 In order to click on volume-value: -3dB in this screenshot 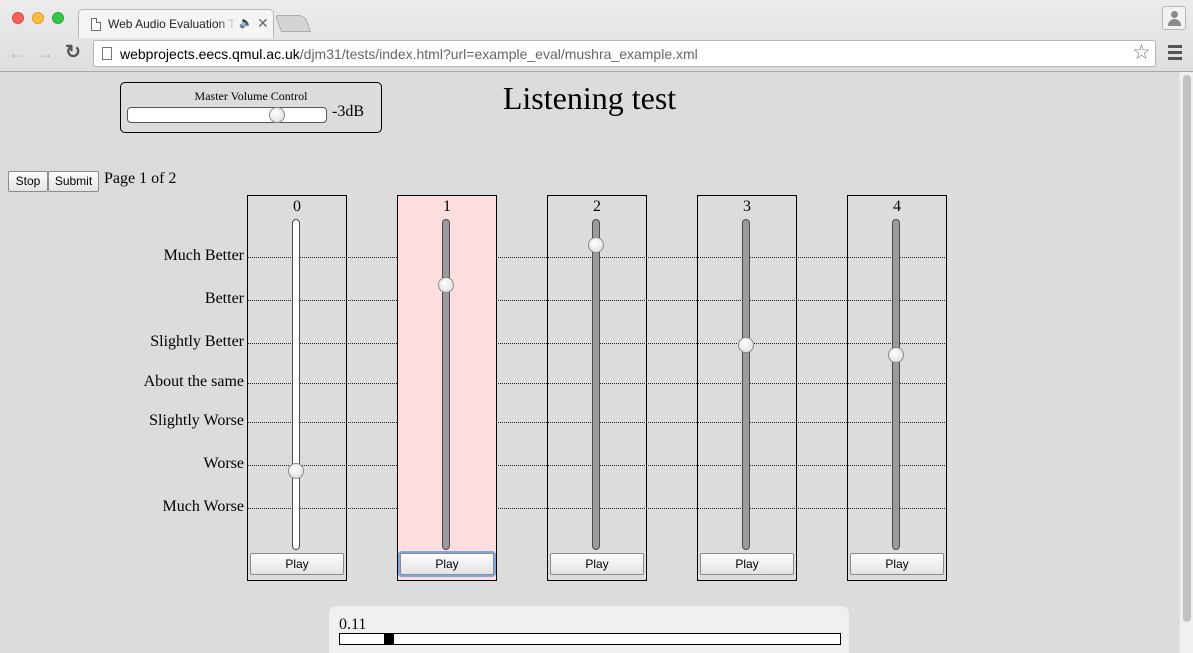, I will do `click(348, 111)`.